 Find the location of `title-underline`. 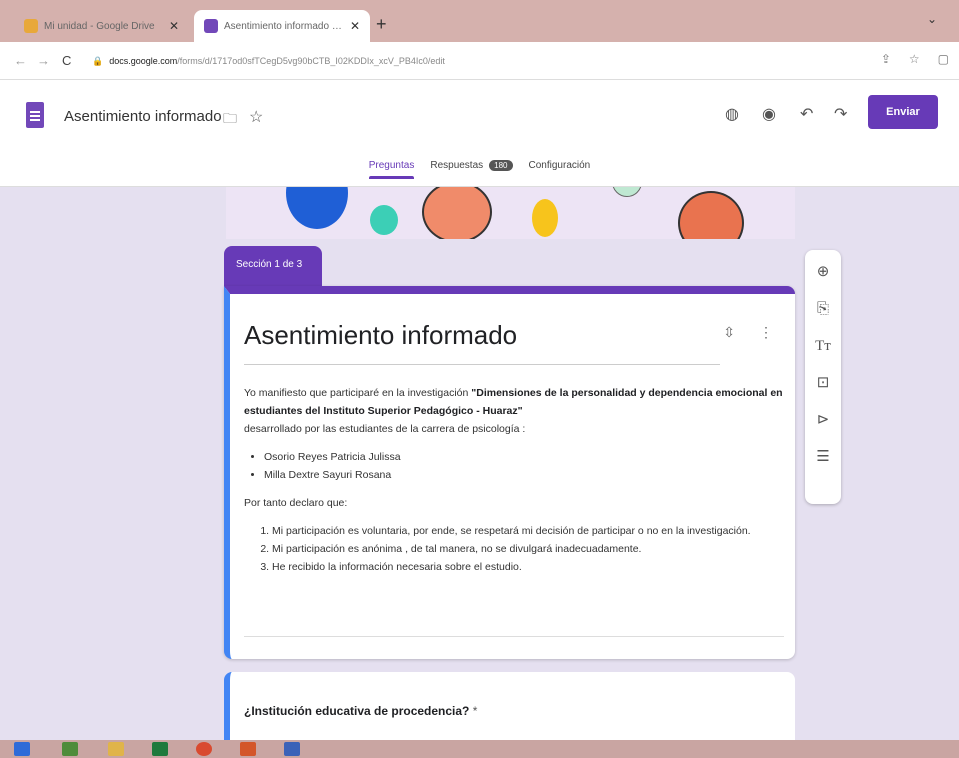

title-underline is located at coordinates (482, 364).